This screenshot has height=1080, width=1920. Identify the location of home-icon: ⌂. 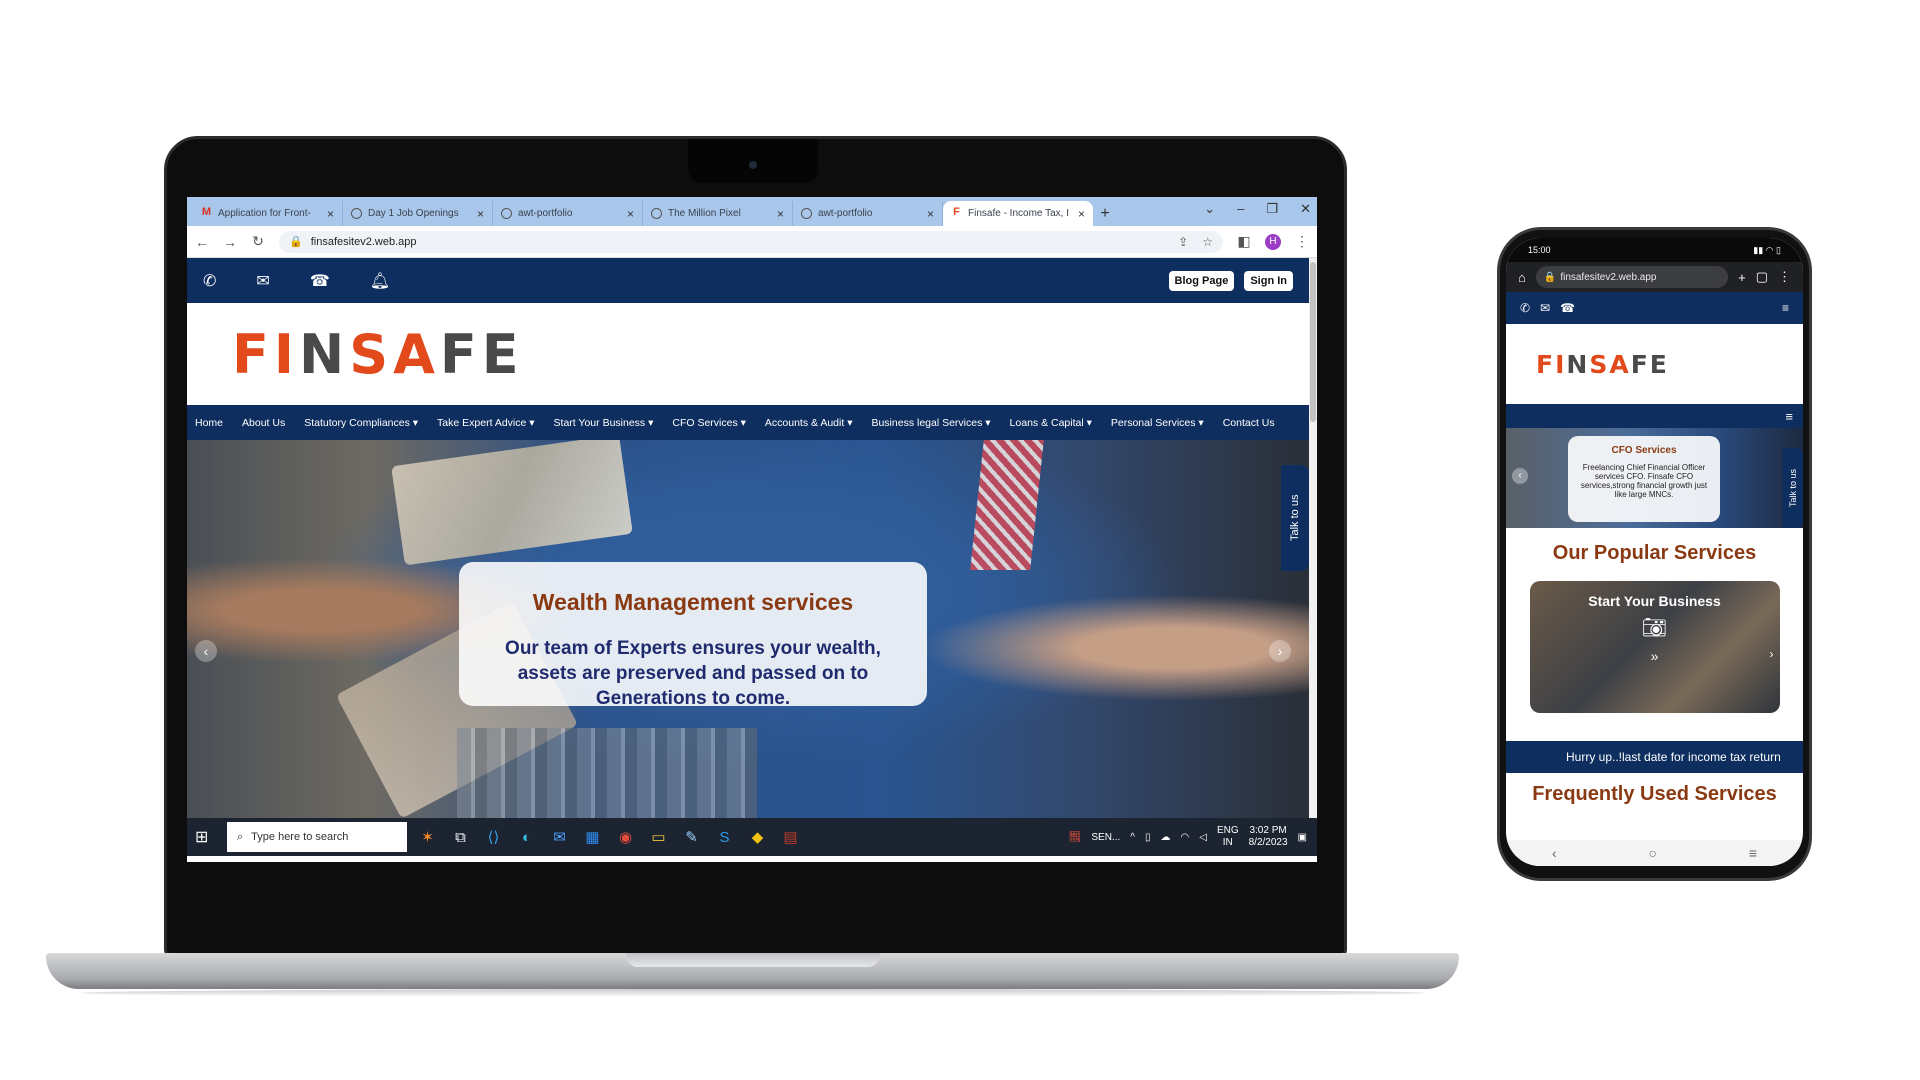
(1522, 277).